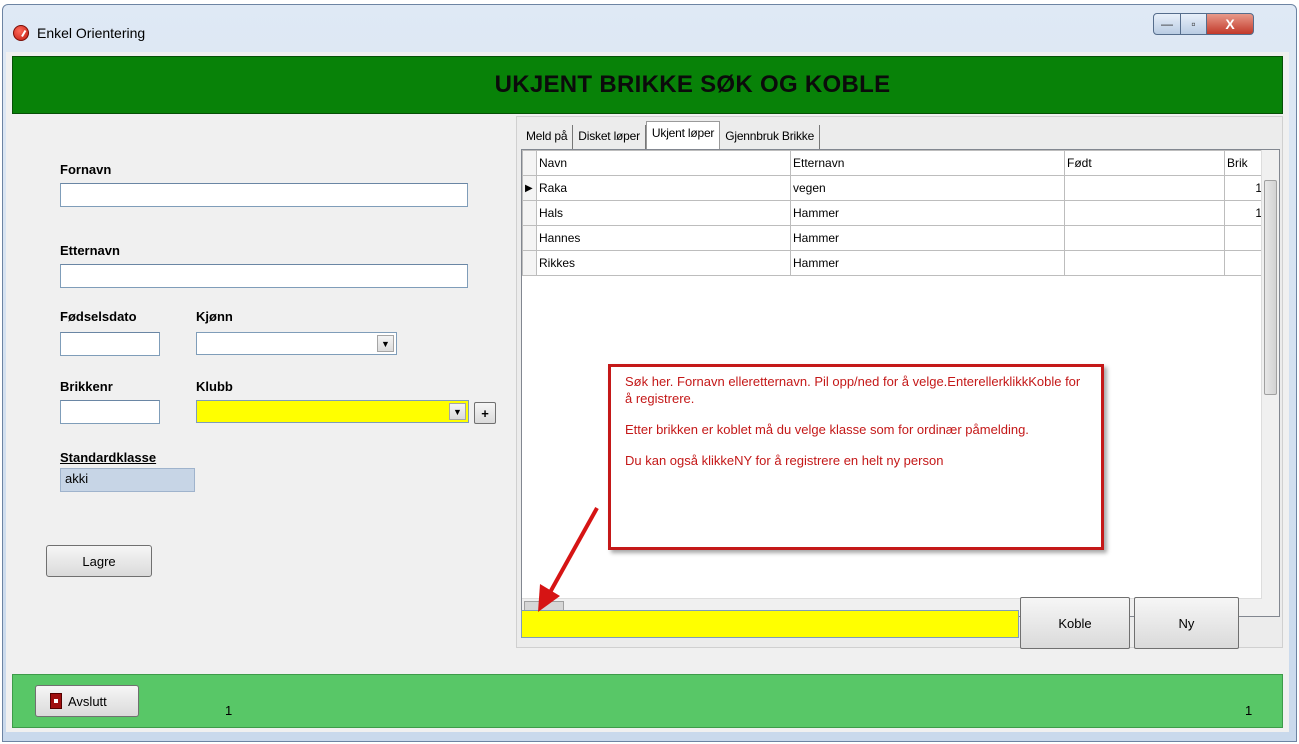  What do you see at coordinates (1270, 287) in the screenshot?
I see `scrollbar-thumb` at bounding box center [1270, 287].